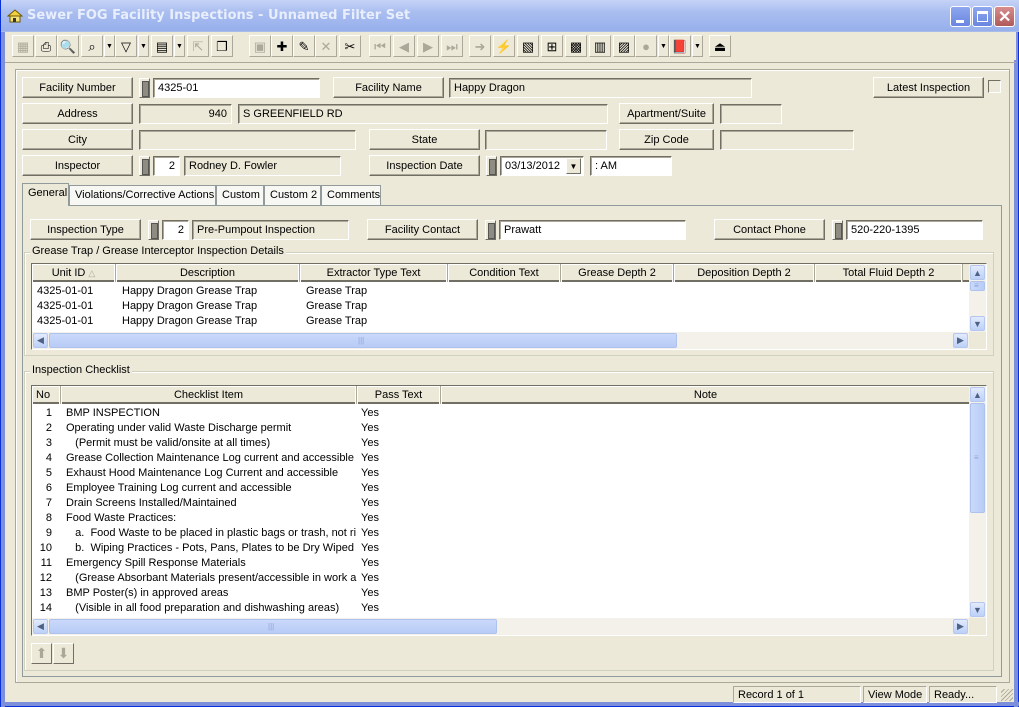 The width and height of the screenshot is (1019, 707). What do you see at coordinates (144, 88) in the screenshot?
I see `facility-number-lock-toggle` at bounding box center [144, 88].